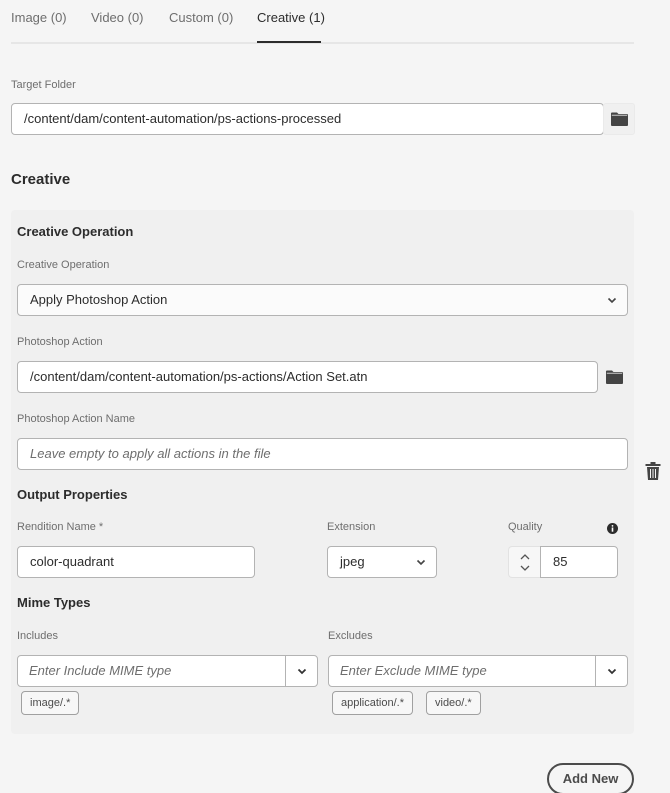  I want to click on section-title: Creative, so click(41, 179).